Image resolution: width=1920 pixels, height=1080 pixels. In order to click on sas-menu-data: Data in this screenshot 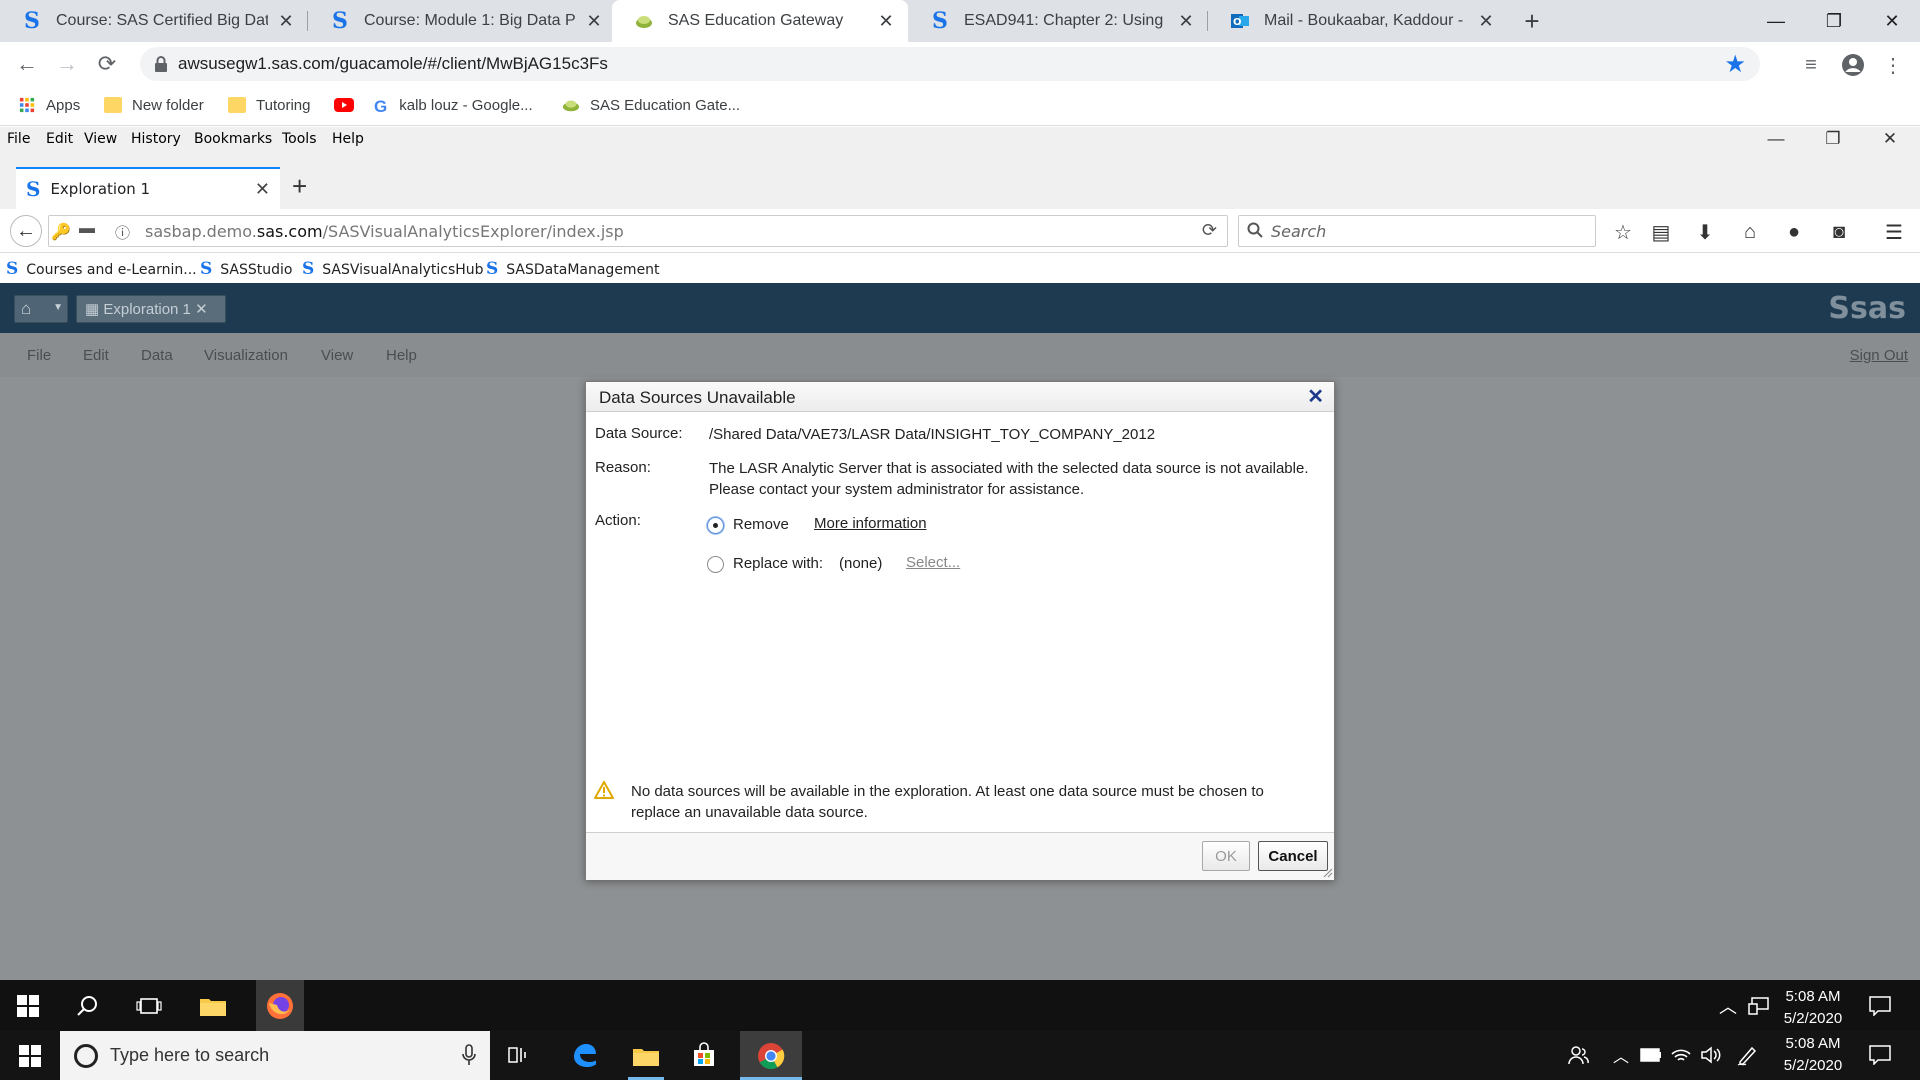, I will do `click(157, 355)`.